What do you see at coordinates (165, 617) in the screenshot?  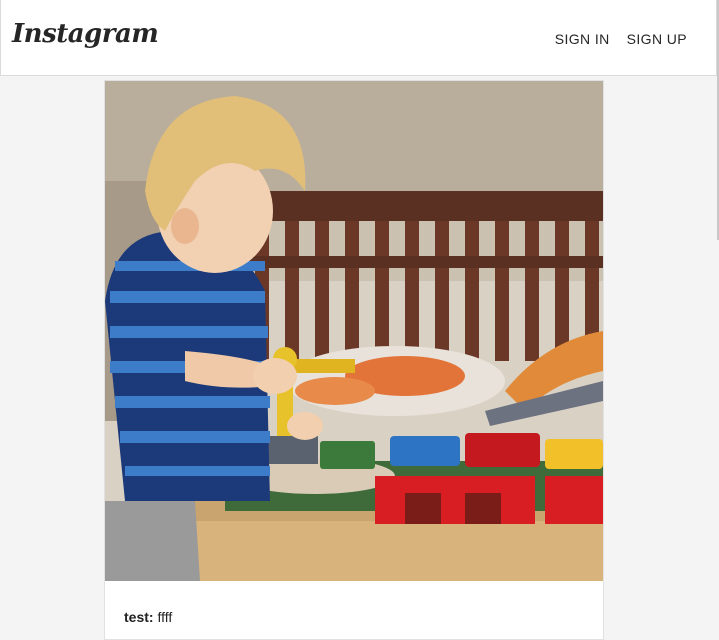 I see `caption-text: ffff` at bounding box center [165, 617].